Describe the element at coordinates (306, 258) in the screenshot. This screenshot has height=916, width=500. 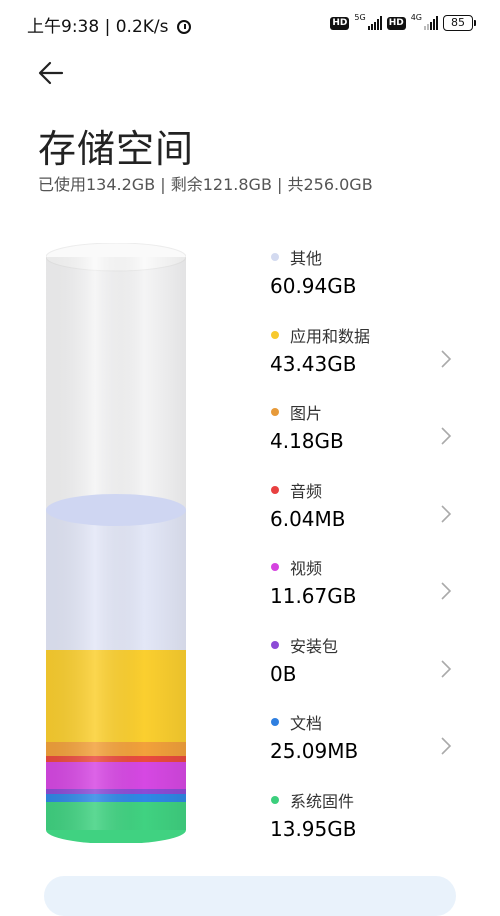
I see `category-label: 其他` at that location.